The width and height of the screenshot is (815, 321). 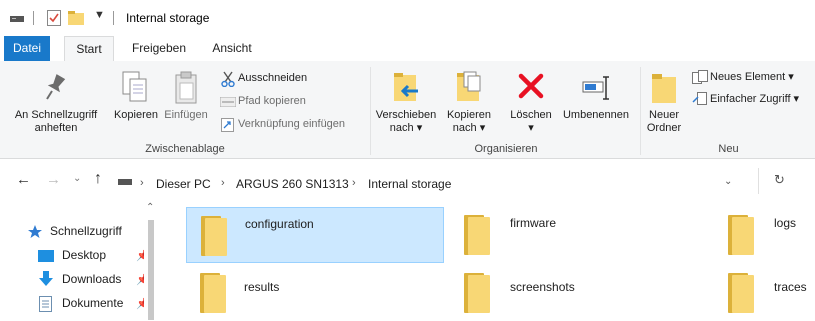 I want to click on new-folder-button: Neuer Ordner, so click(x=664, y=102).